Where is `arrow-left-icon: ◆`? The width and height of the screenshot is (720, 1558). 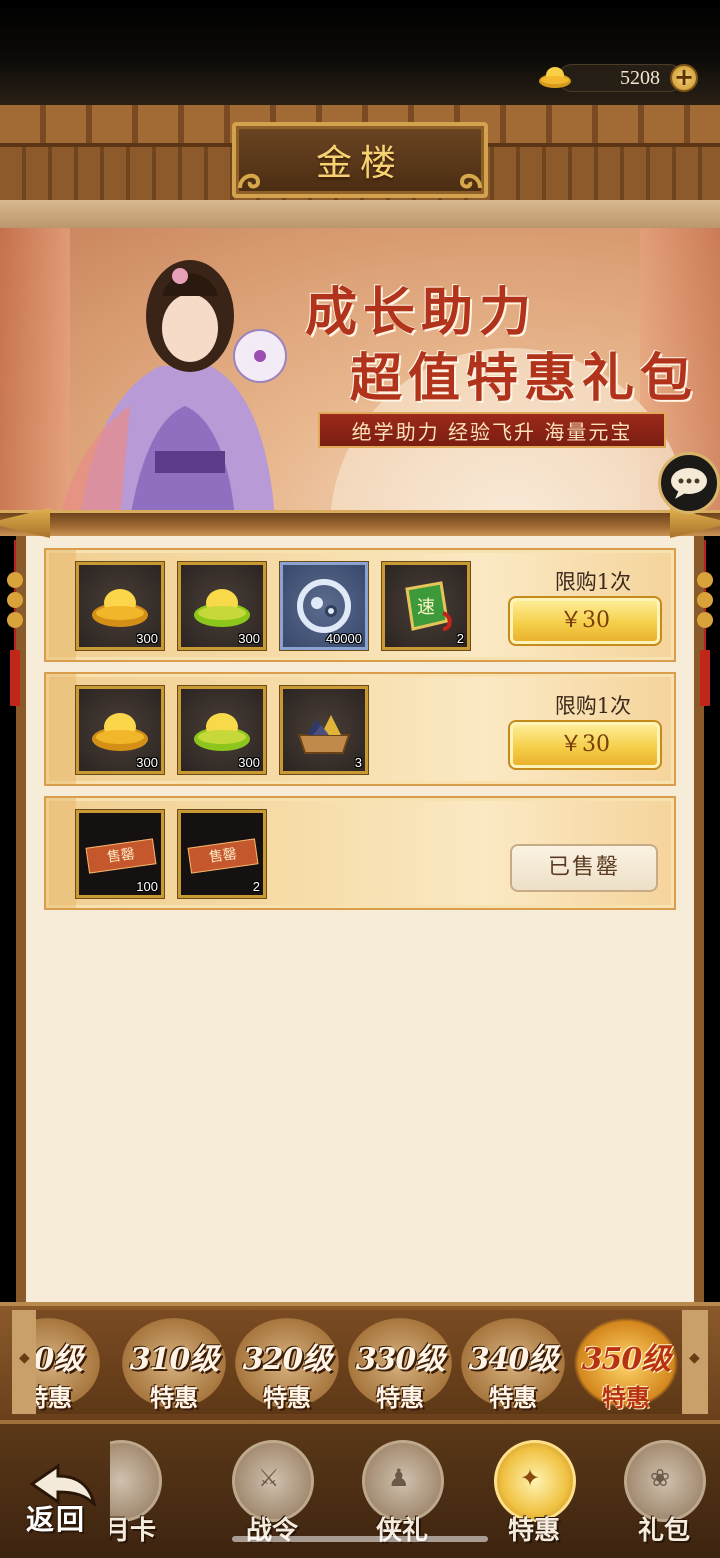 arrow-left-icon: ◆ is located at coordinates (24, 1358).